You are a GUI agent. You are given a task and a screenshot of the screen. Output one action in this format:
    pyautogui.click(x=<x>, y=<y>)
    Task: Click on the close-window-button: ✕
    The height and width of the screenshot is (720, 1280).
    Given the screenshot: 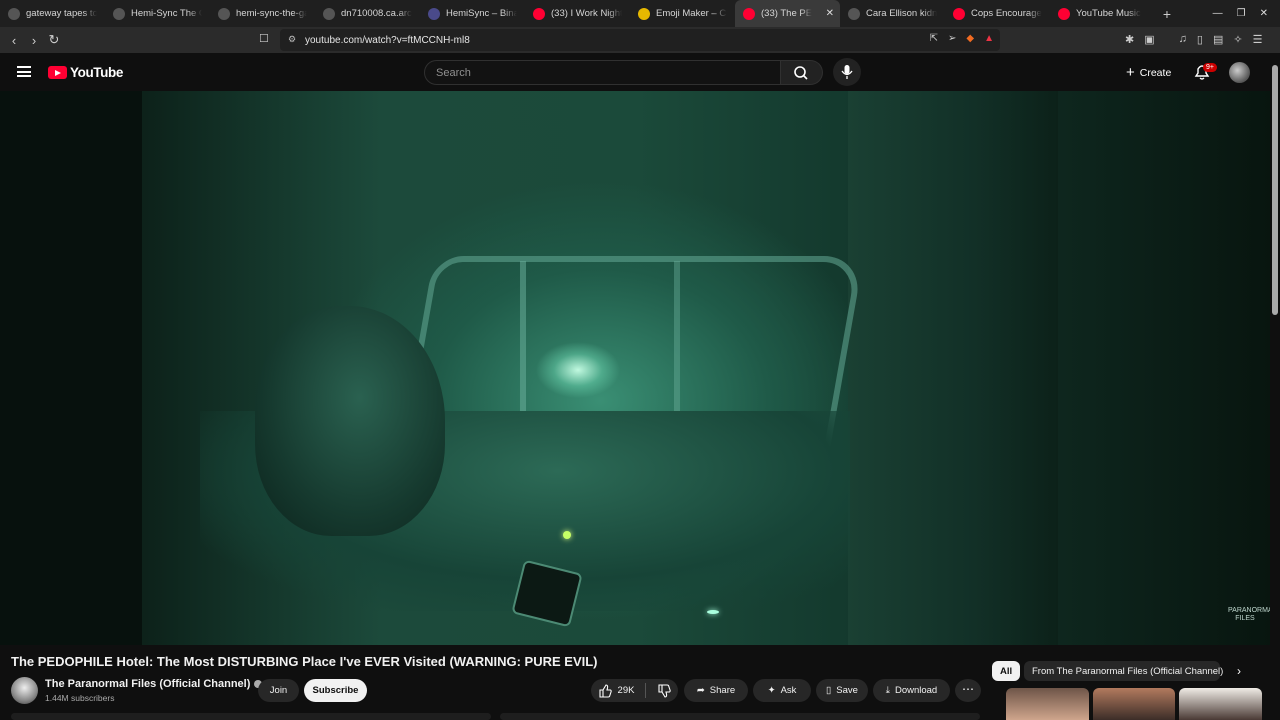 What is the action you would take?
    pyautogui.click(x=1264, y=13)
    